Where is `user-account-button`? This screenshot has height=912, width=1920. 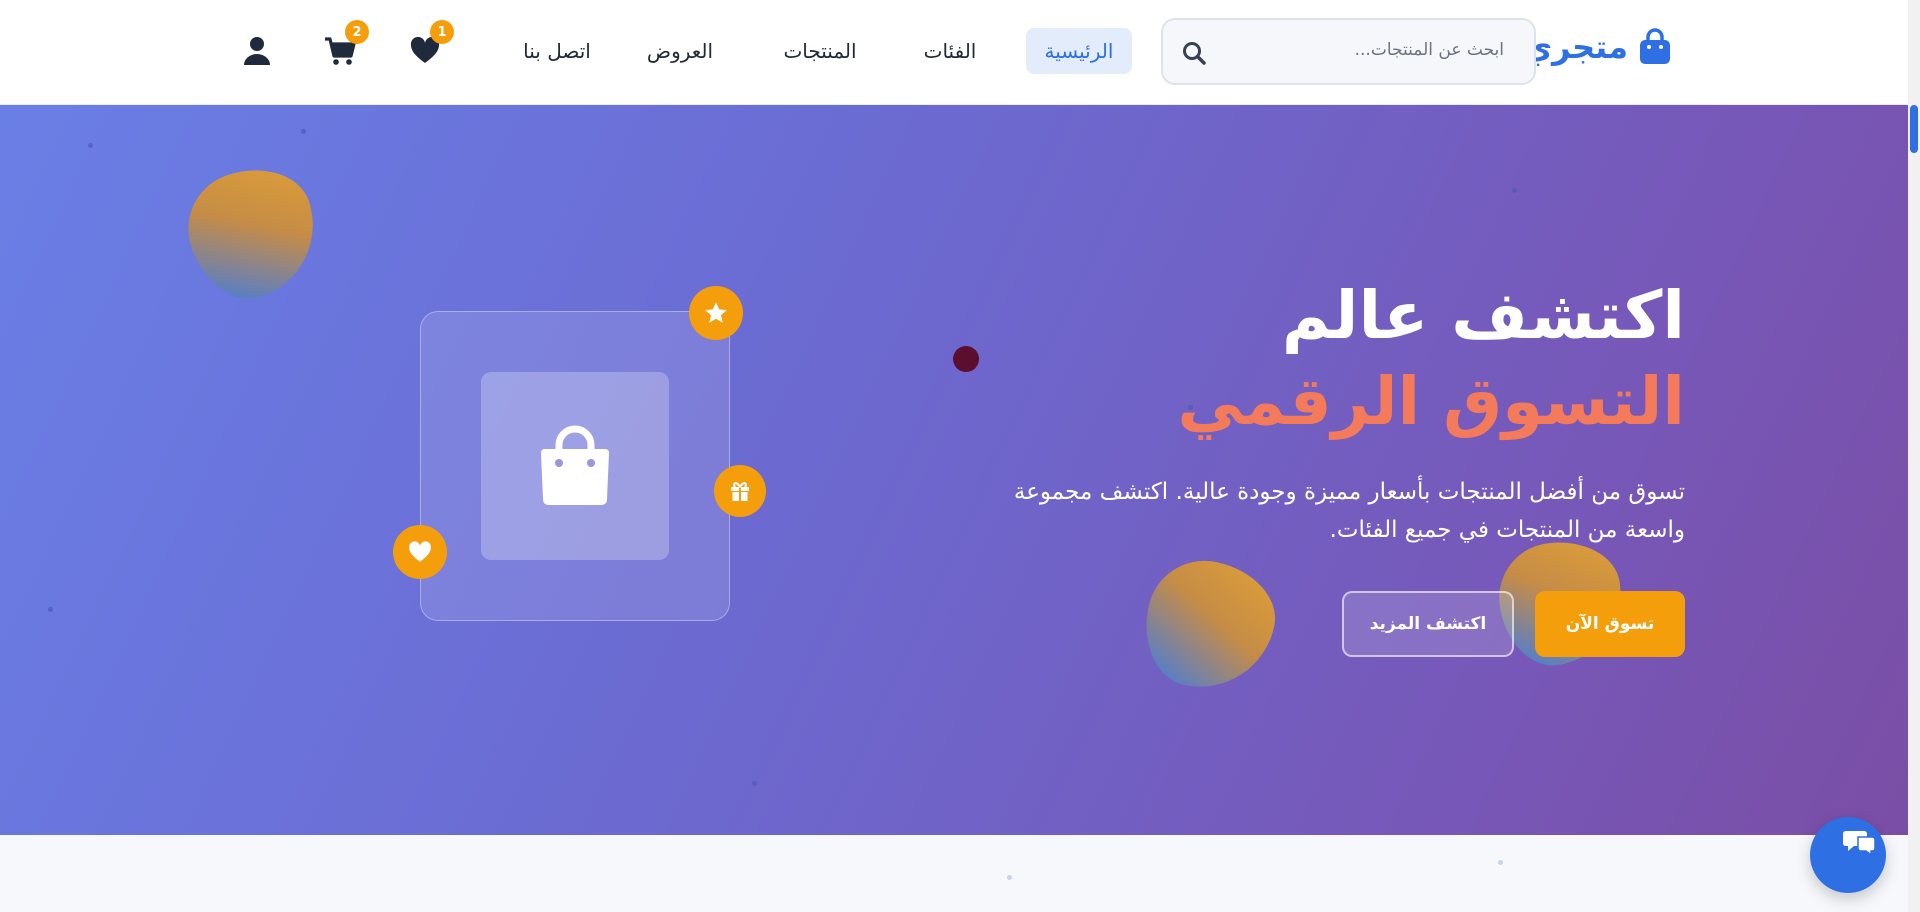 user-account-button is located at coordinates (257, 51).